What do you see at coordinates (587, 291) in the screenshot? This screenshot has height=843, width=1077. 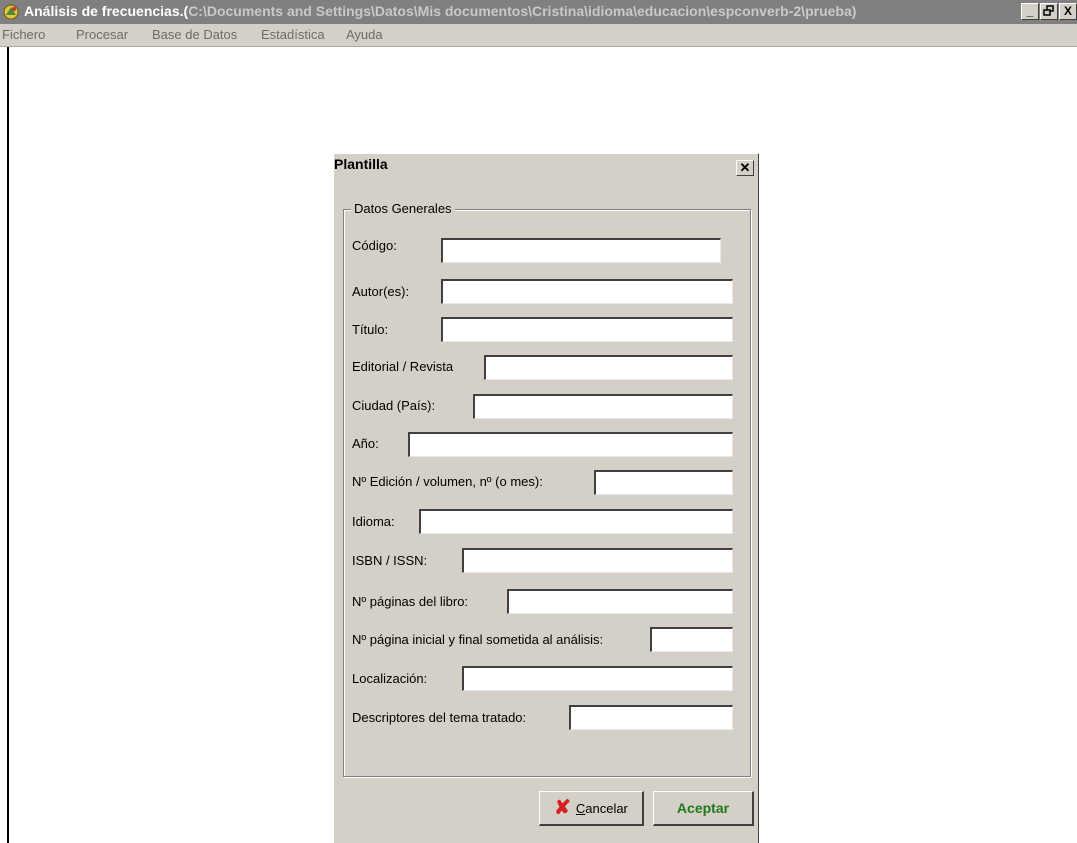 I see `autores-input` at bounding box center [587, 291].